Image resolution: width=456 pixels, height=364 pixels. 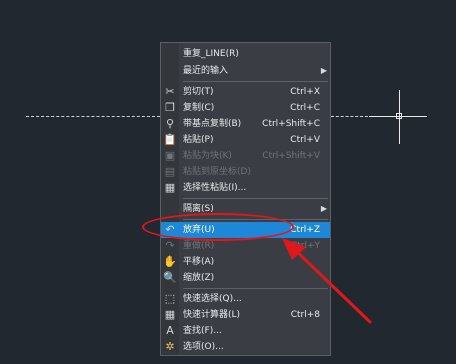 I want to click on annotation-arrow, so click(x=327, y=281).